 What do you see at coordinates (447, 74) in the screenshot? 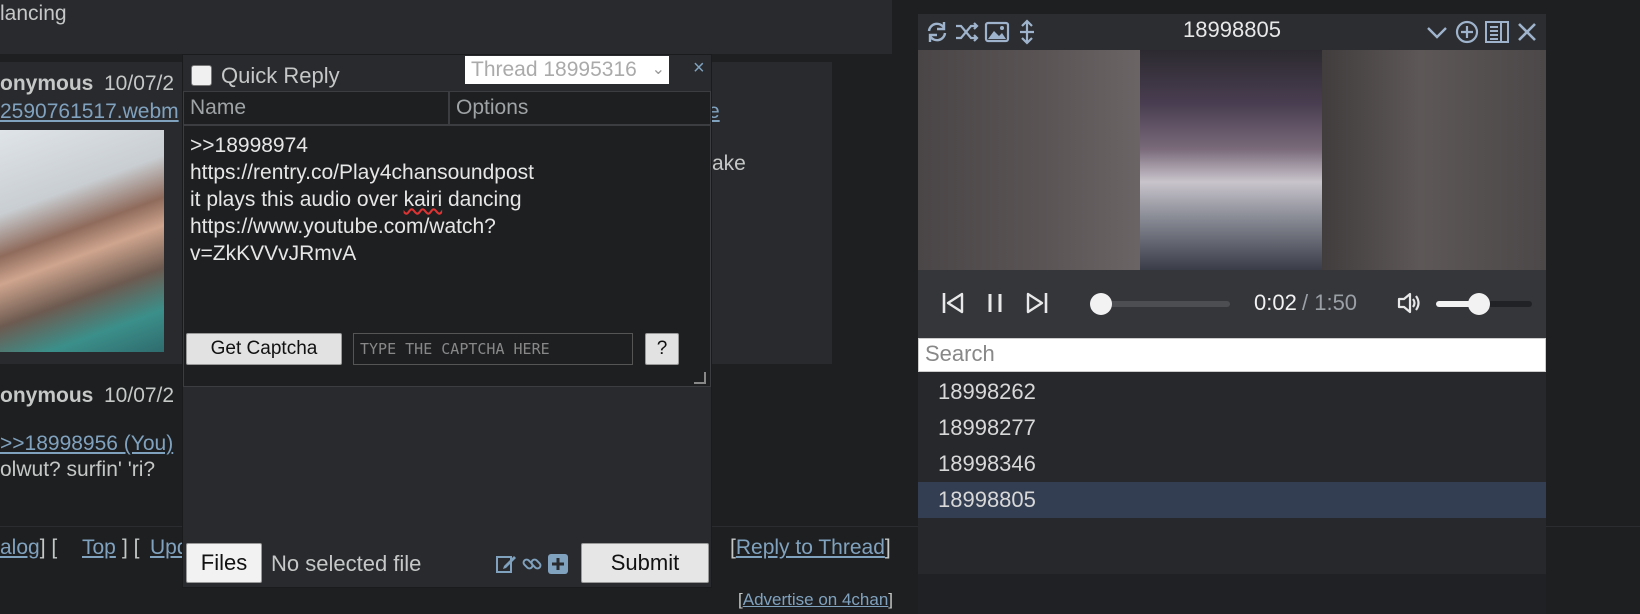
I see `quick-reply-header: Quick Reply Thread 18995316 ⌄ ×` at bounding box center [447, 74].